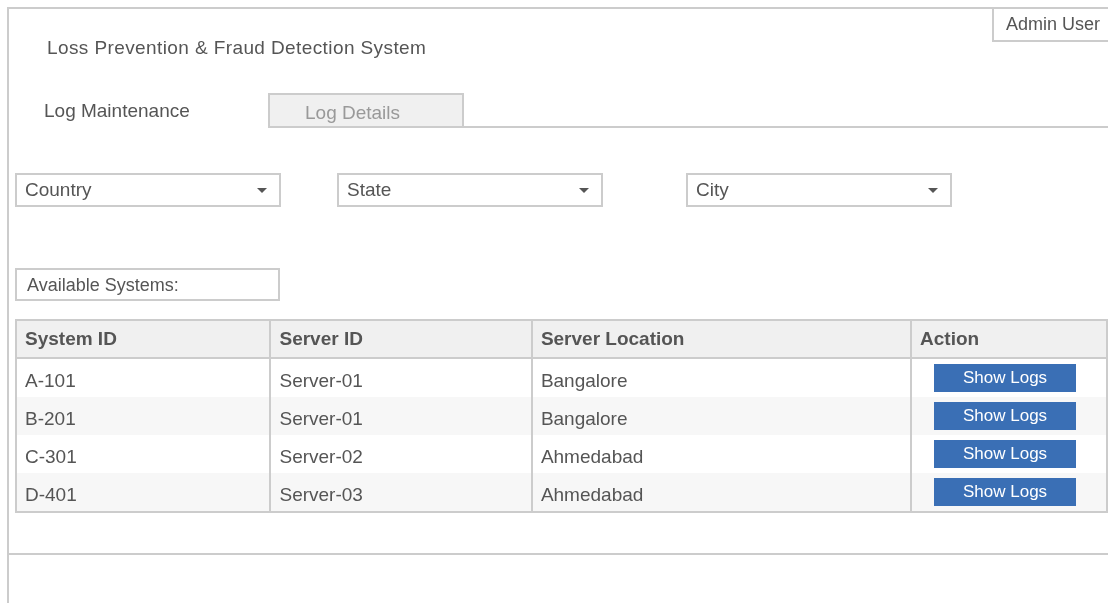 The height and width of the screenshot is (603, 1108). I want to click on tab: Log Maintenance, so click(139, 110).